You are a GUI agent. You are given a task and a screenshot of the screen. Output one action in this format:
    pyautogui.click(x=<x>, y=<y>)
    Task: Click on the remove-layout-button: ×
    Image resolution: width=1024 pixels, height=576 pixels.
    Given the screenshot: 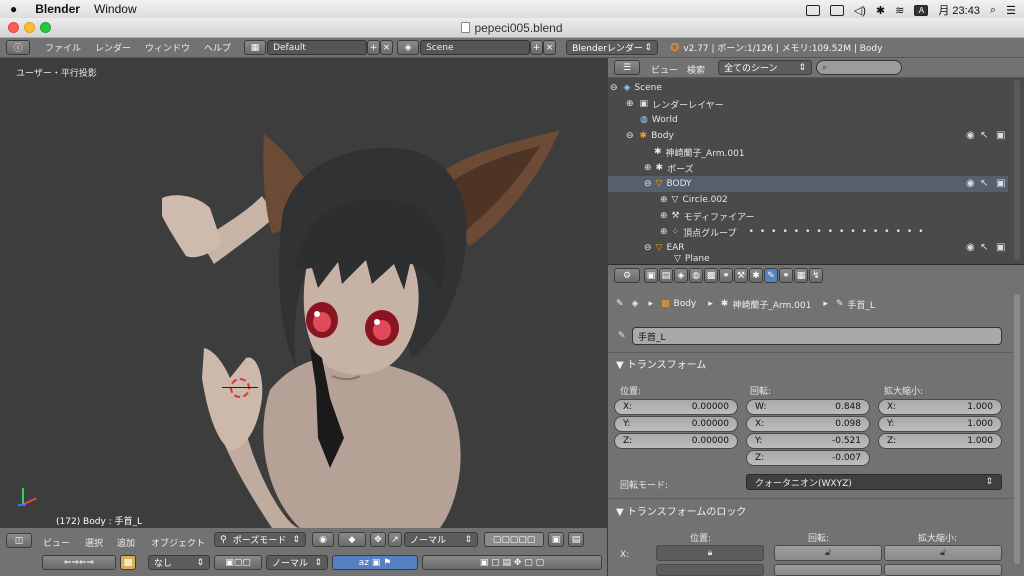 What is the action you would take?
    pyautogui.click(x=387, y=47)
    